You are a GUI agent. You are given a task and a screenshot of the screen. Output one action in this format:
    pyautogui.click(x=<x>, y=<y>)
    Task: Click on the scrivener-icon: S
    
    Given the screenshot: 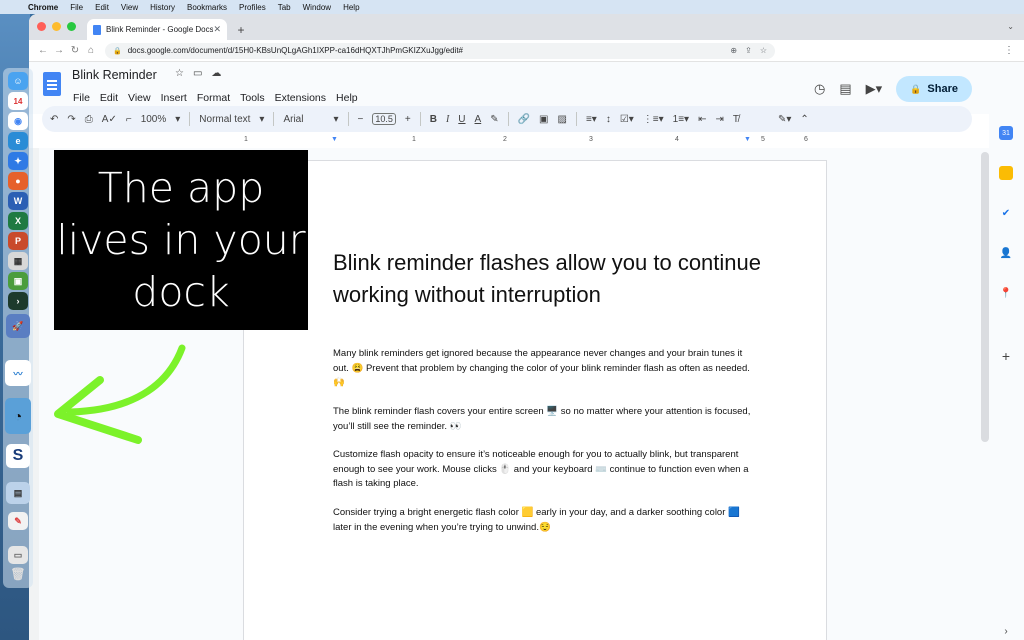 What is the action you would take?
    pyautogui.click(x=18, y=456)
    